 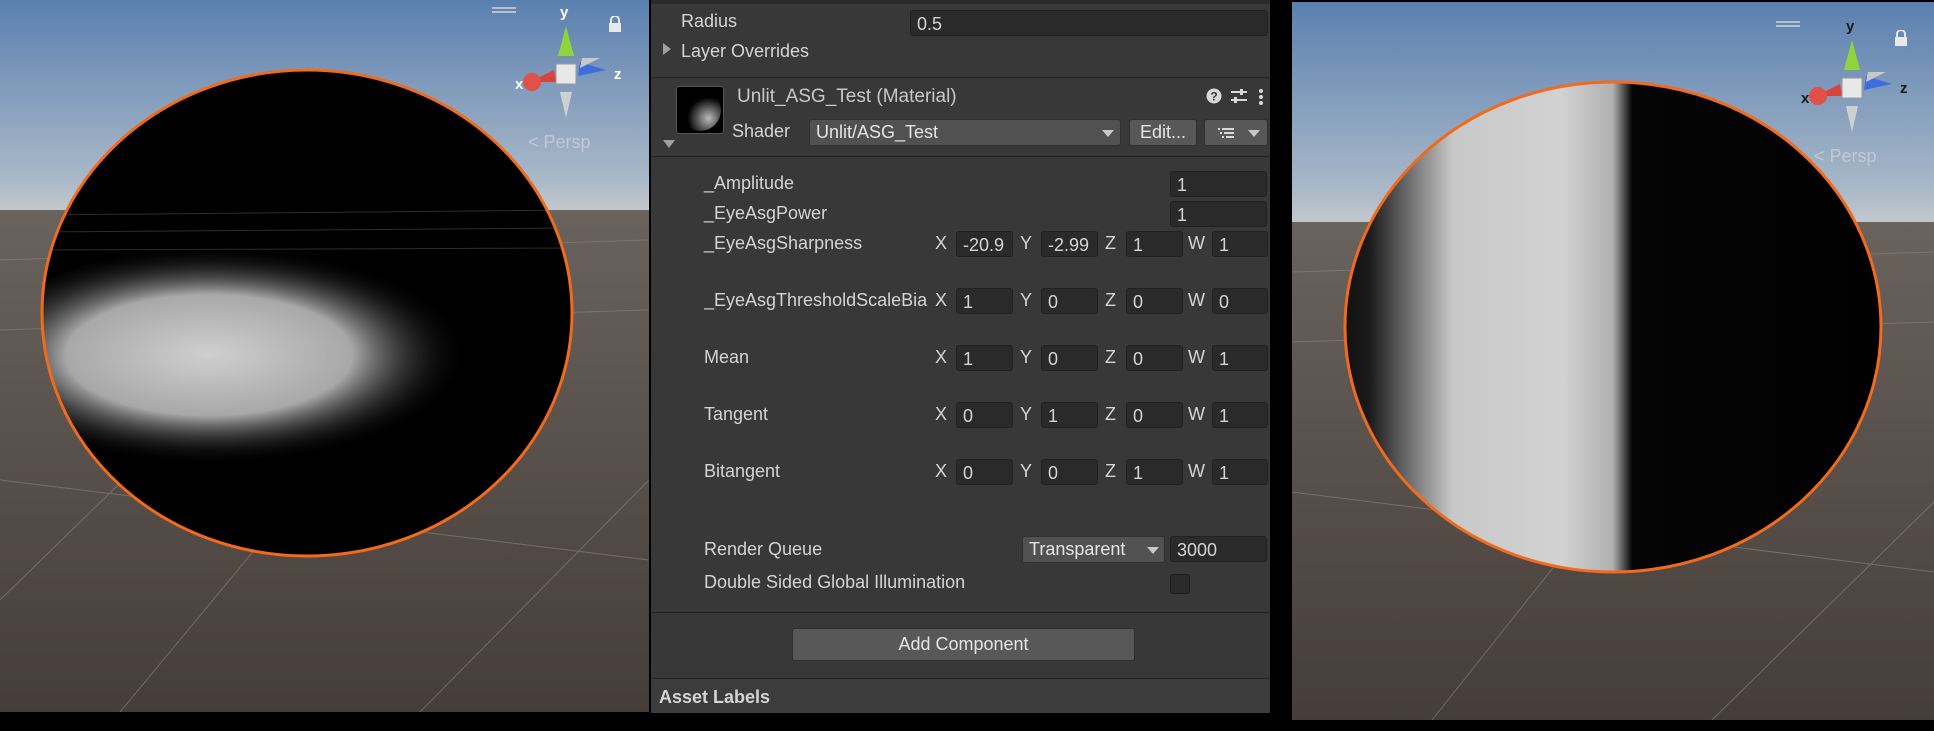 I want to click on render-queue-dropdown: Transparent, so click(x=1093, y=549).